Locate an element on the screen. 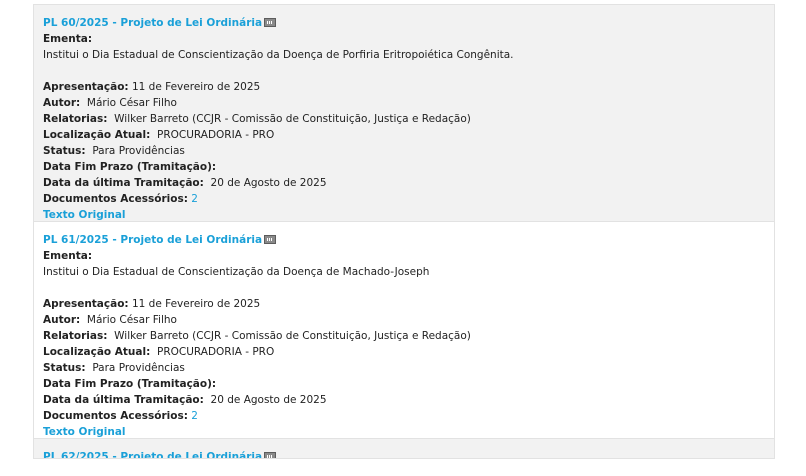 This screenshot has height=476, width=806. proposicao-header: PL 61/2025 - Projeto de Lei Ordinária is located at coordinates (408, 240).